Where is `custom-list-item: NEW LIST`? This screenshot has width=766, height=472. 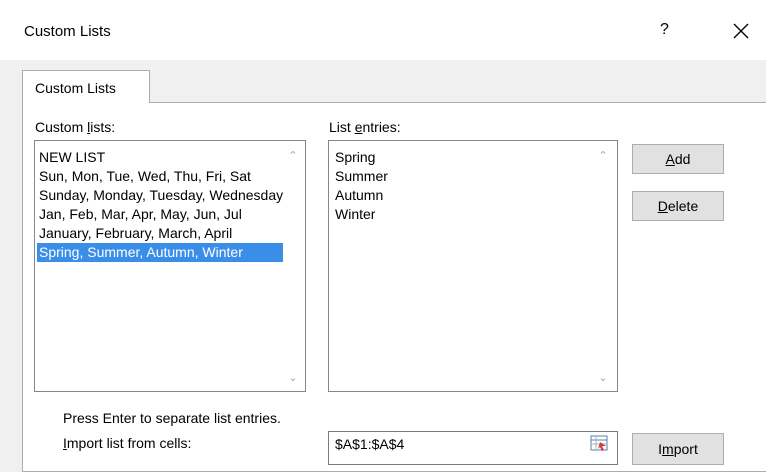
custom-list-item: NEW LIST is located at coordinates (160, 157).